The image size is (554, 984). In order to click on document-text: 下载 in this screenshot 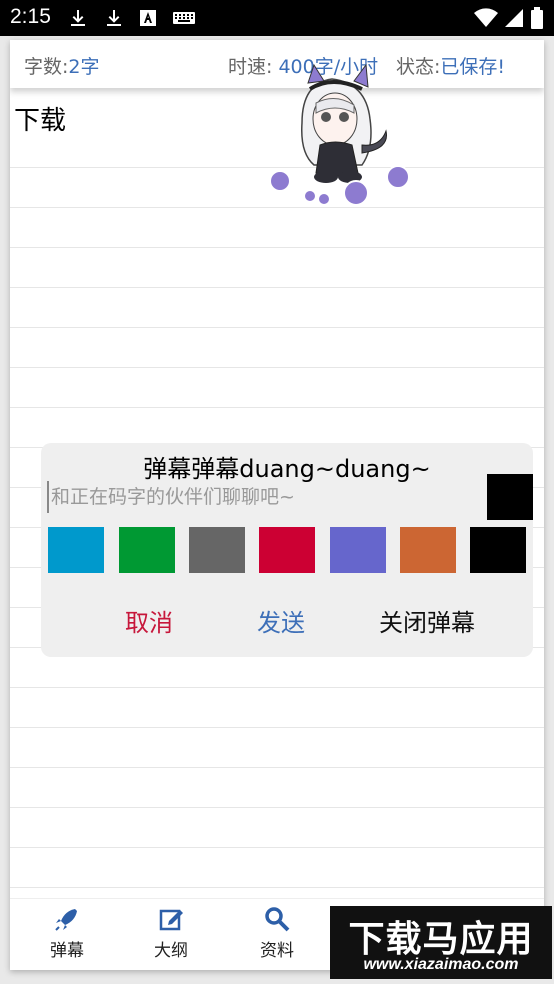, I will do `click(40, 118)`.